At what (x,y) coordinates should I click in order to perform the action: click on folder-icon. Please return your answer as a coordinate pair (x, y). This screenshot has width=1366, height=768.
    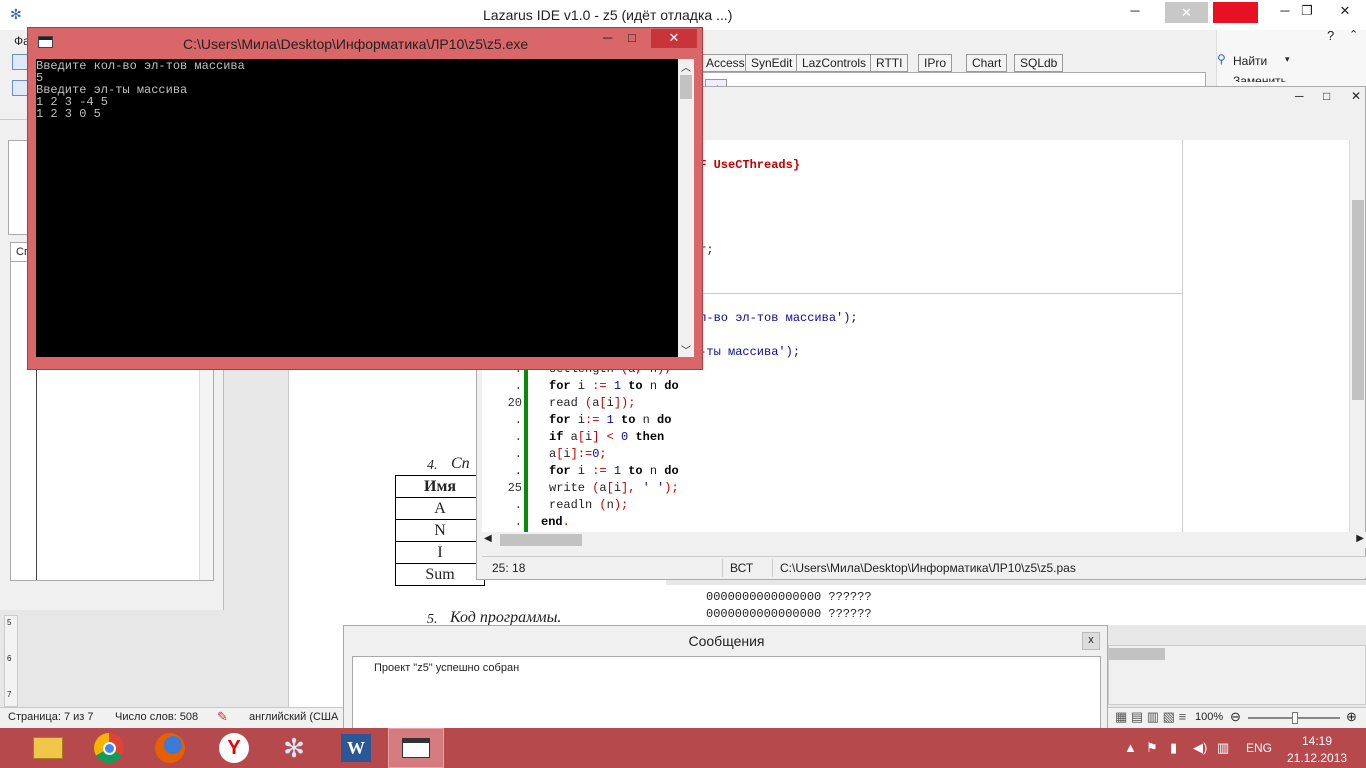
    Looking at the image, I should click on (48, 748).